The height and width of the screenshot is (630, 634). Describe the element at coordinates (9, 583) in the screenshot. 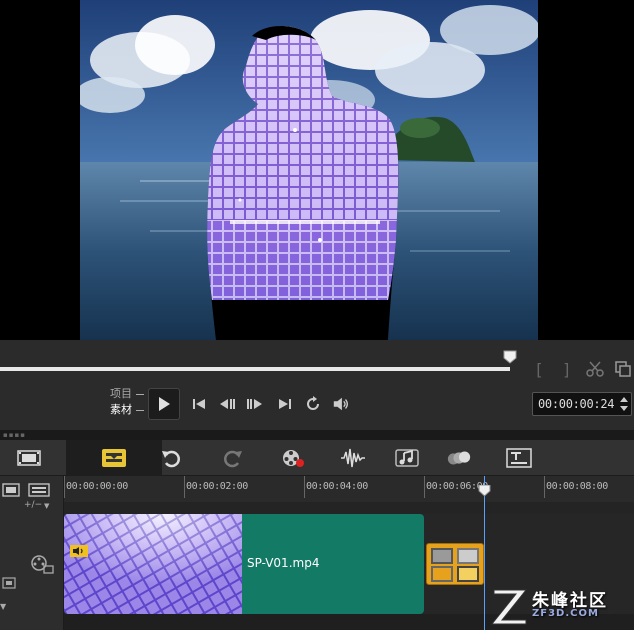

I see `track-options-icon` at that location.